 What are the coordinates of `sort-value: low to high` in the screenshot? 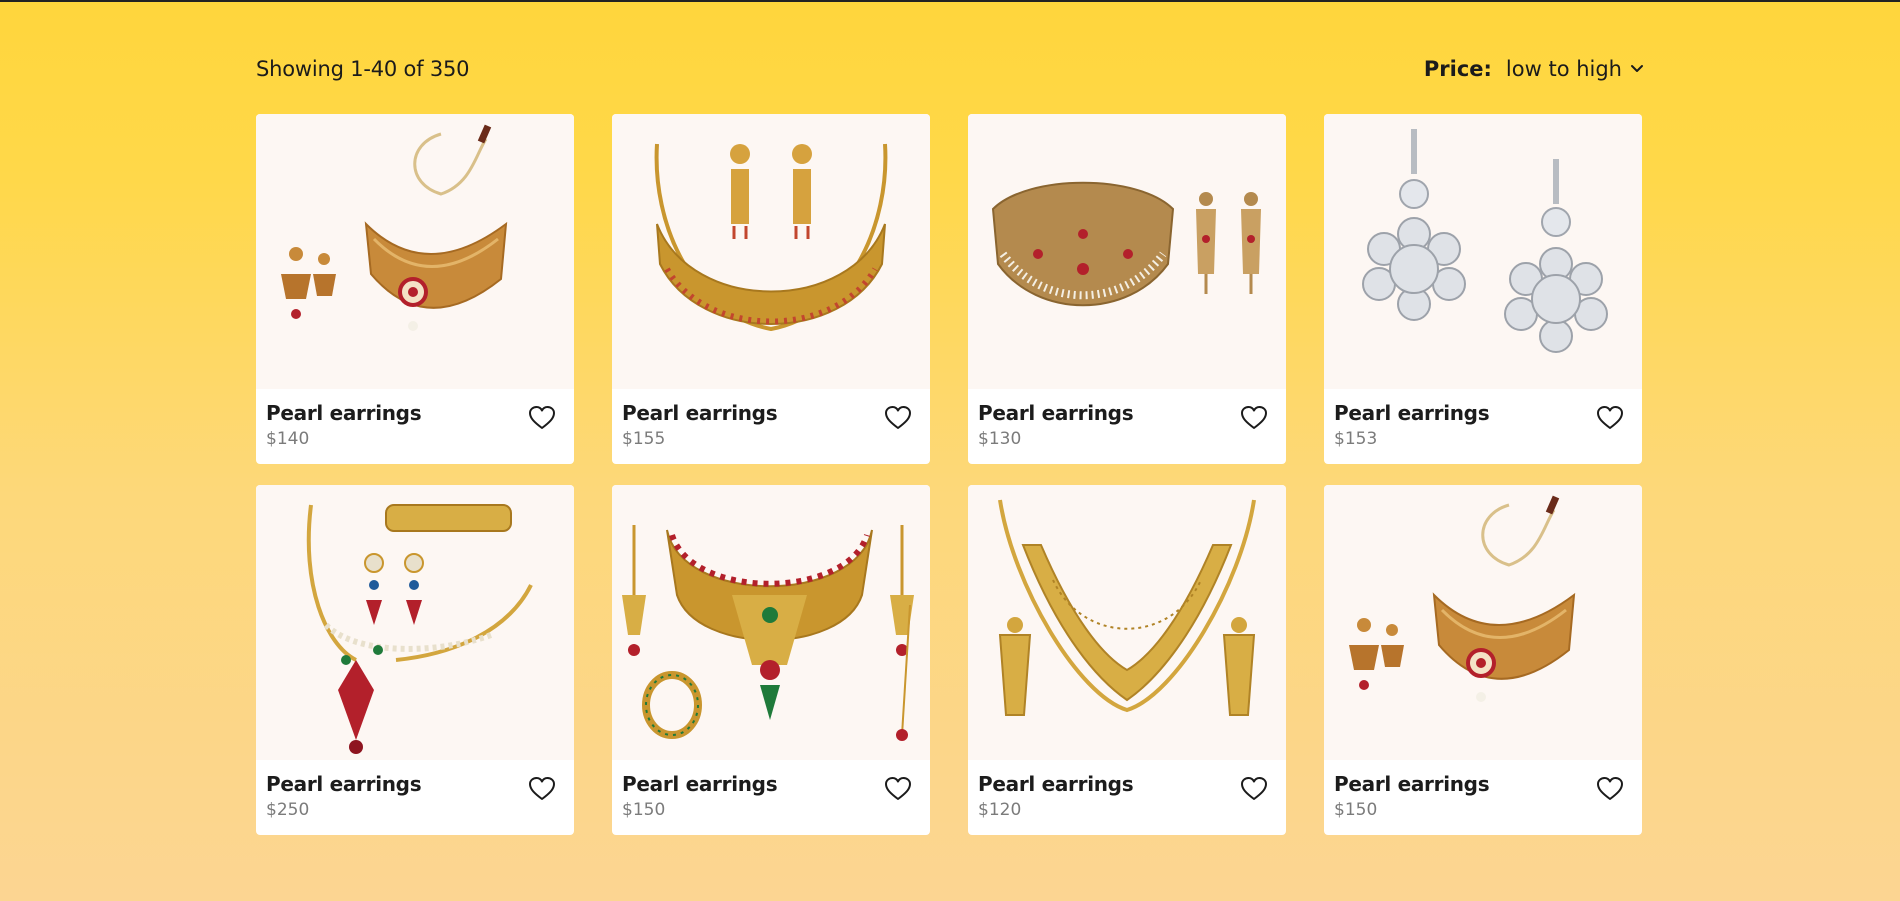 It's located at (1563, 69).